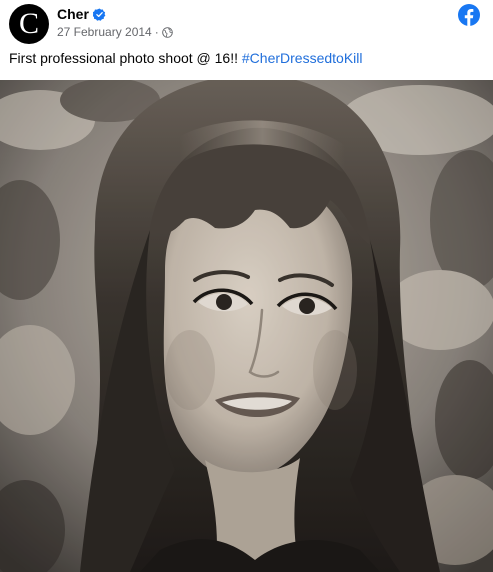 The image size is (493, 572). Describe the element at coordinates (469, 15) in the screenshot. I see `facebook-icon` at that location.